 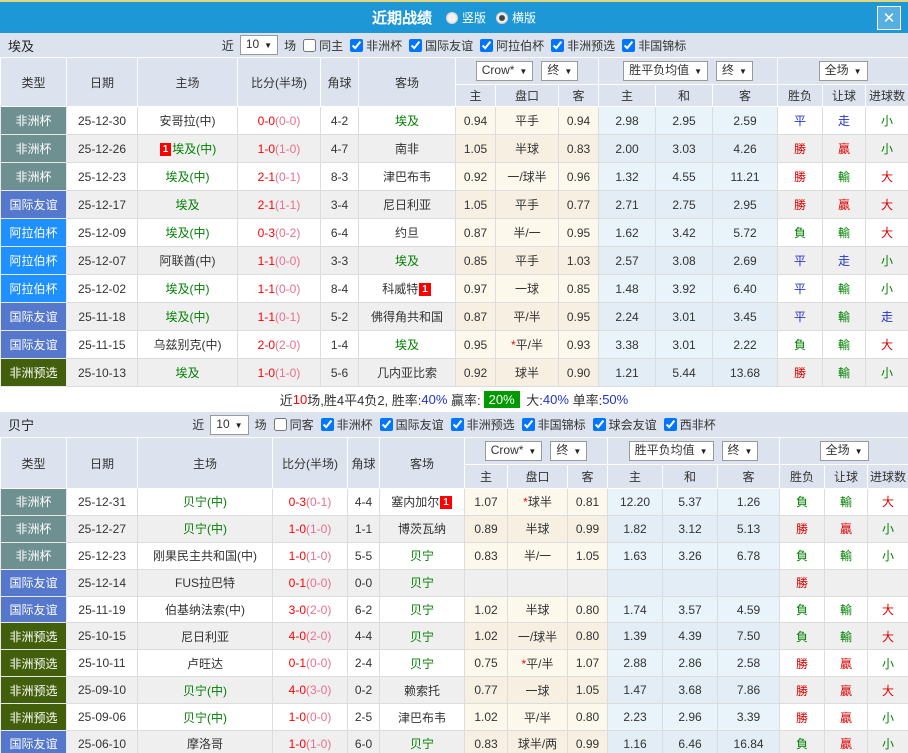 What do you see at coordinates (627, 95) in the screenshot?
I see `col-avg-home: 主` at bounding box center [627, 95].